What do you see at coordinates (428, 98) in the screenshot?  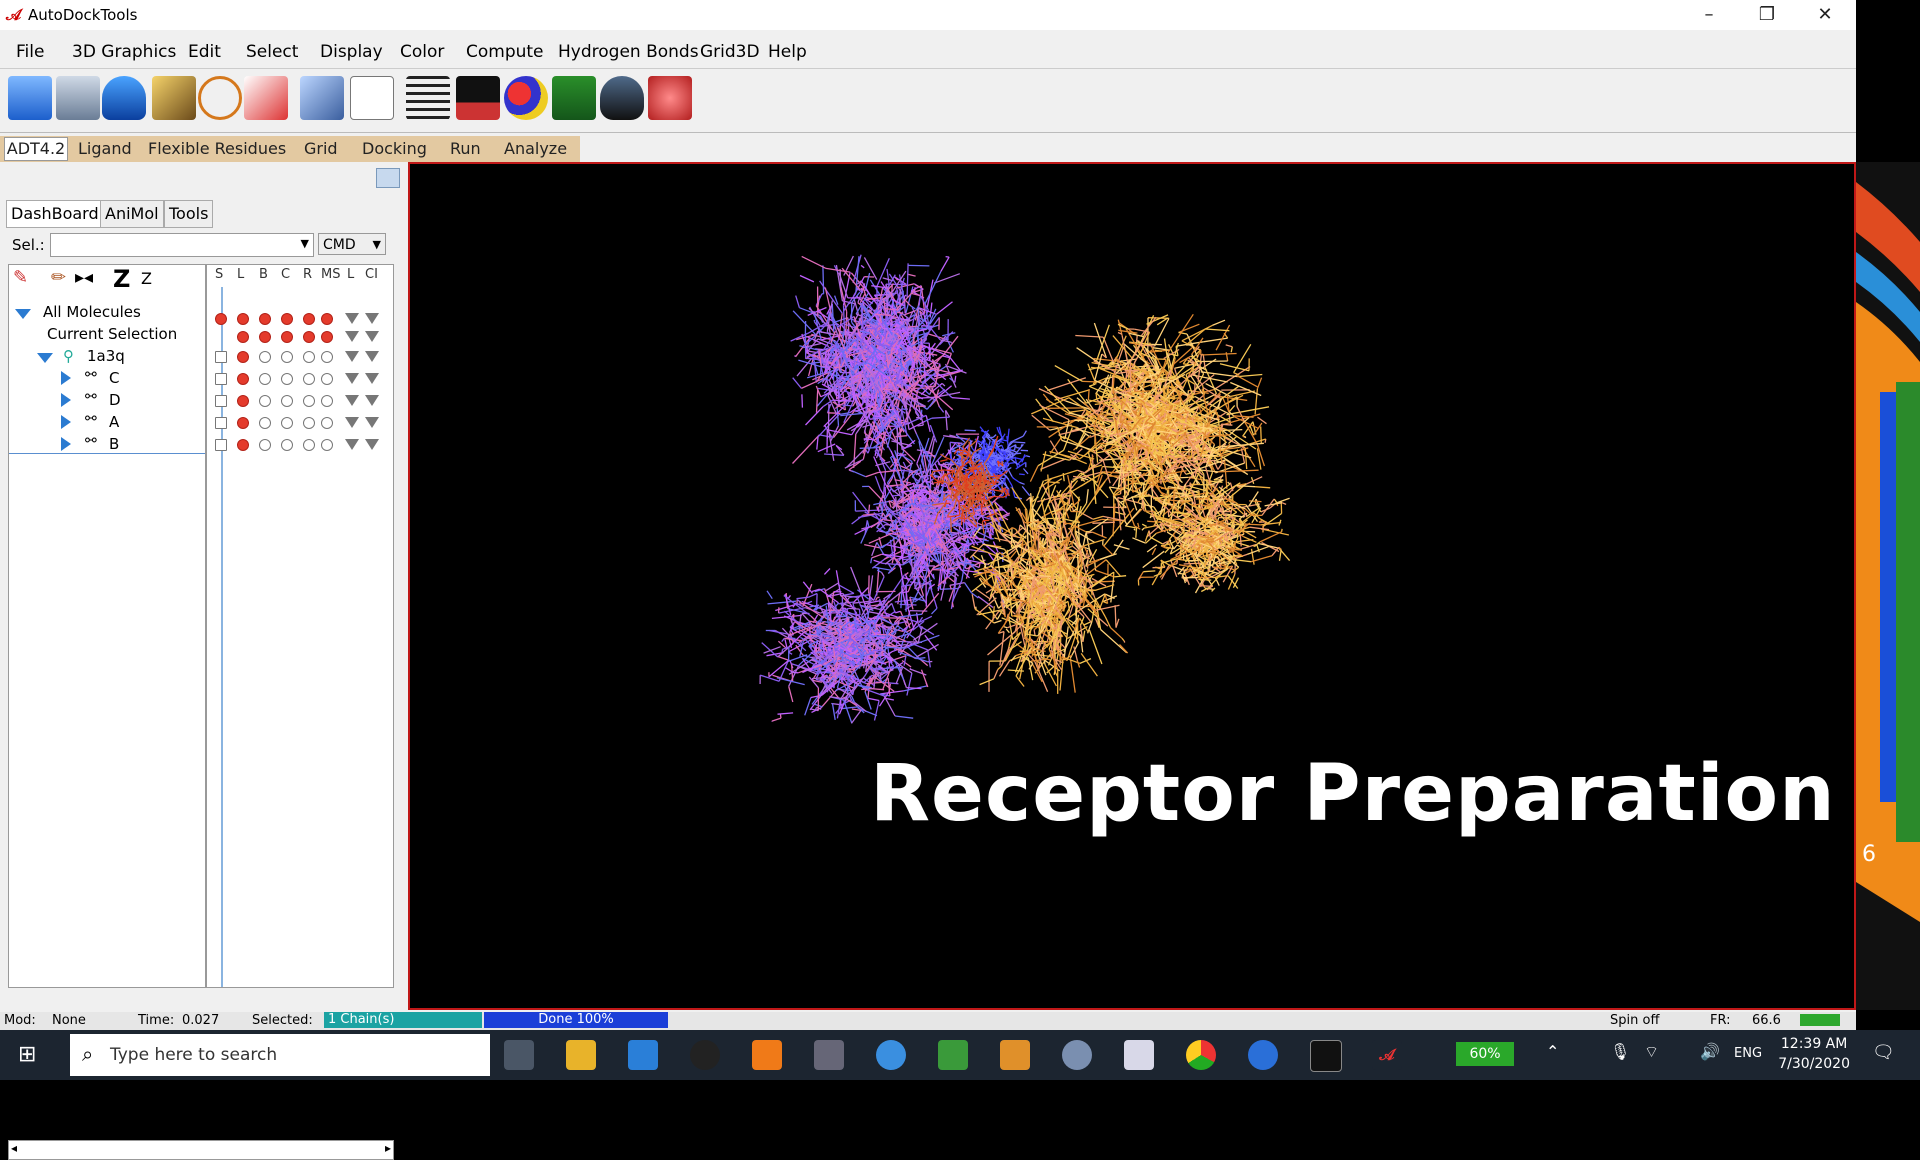 I see `text-align-icon` at bounding box center [428, 98].